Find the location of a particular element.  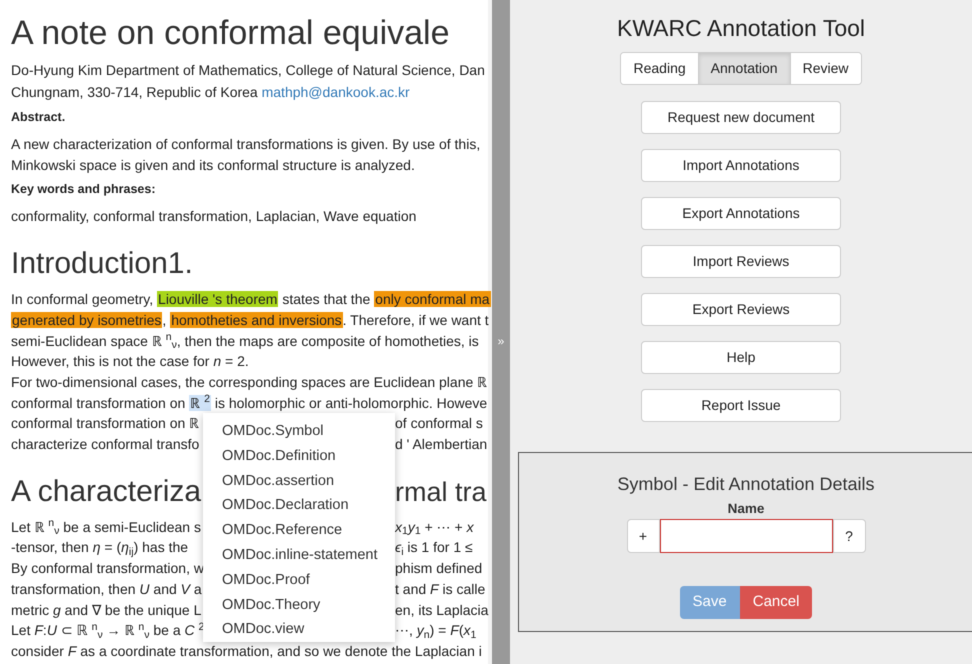

tab: Review is located at coordinates (825, 68).